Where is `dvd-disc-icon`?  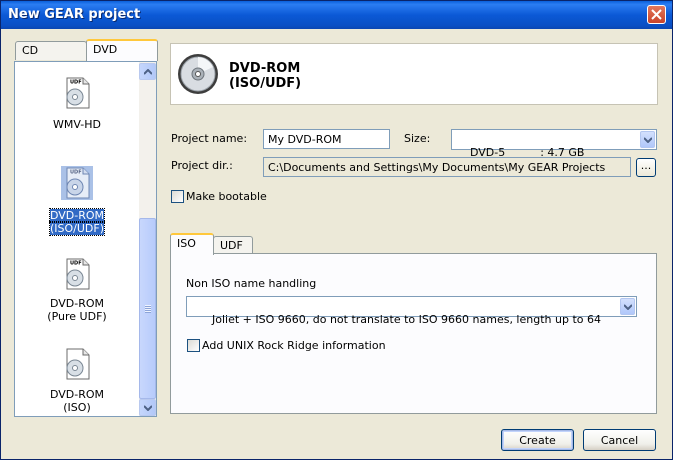
dvd-disc-icon is located at coordinates (198, 74).